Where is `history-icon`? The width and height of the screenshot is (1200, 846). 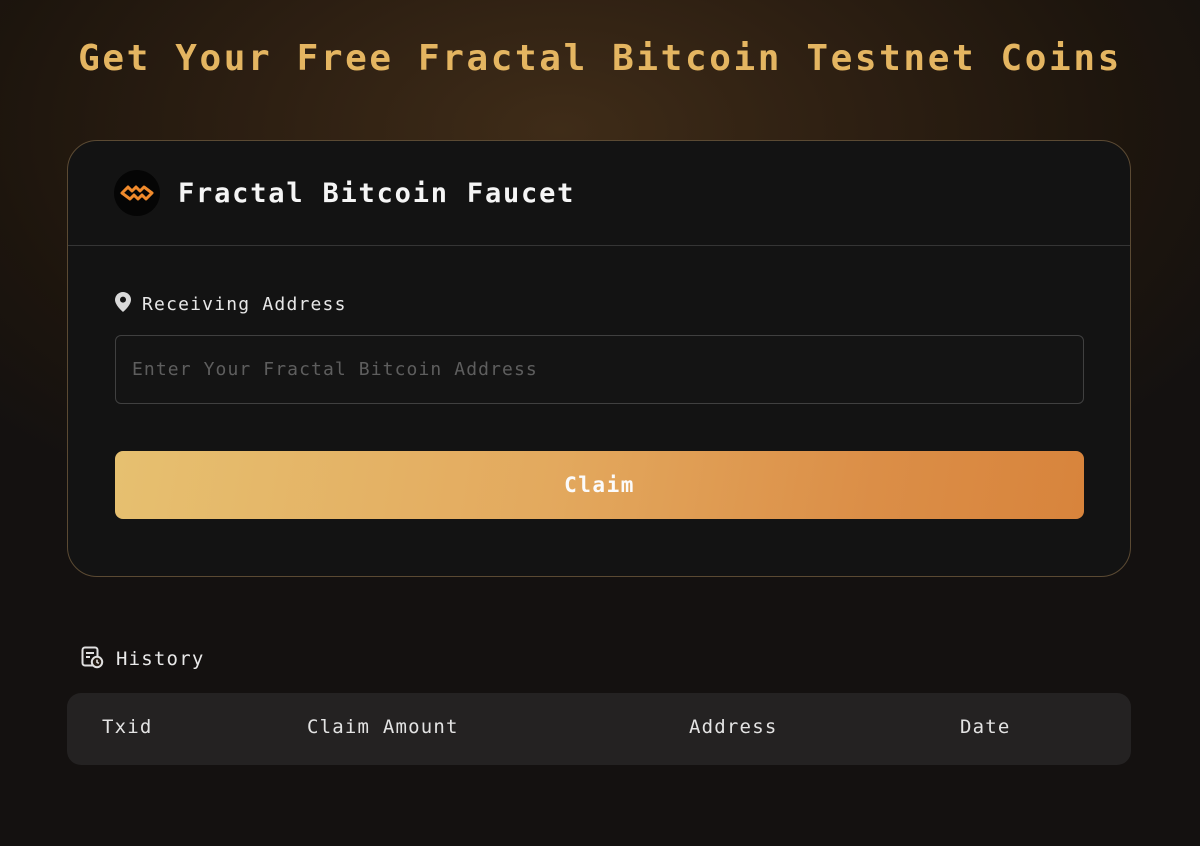 history-icon is located at coordinates (92, 659).